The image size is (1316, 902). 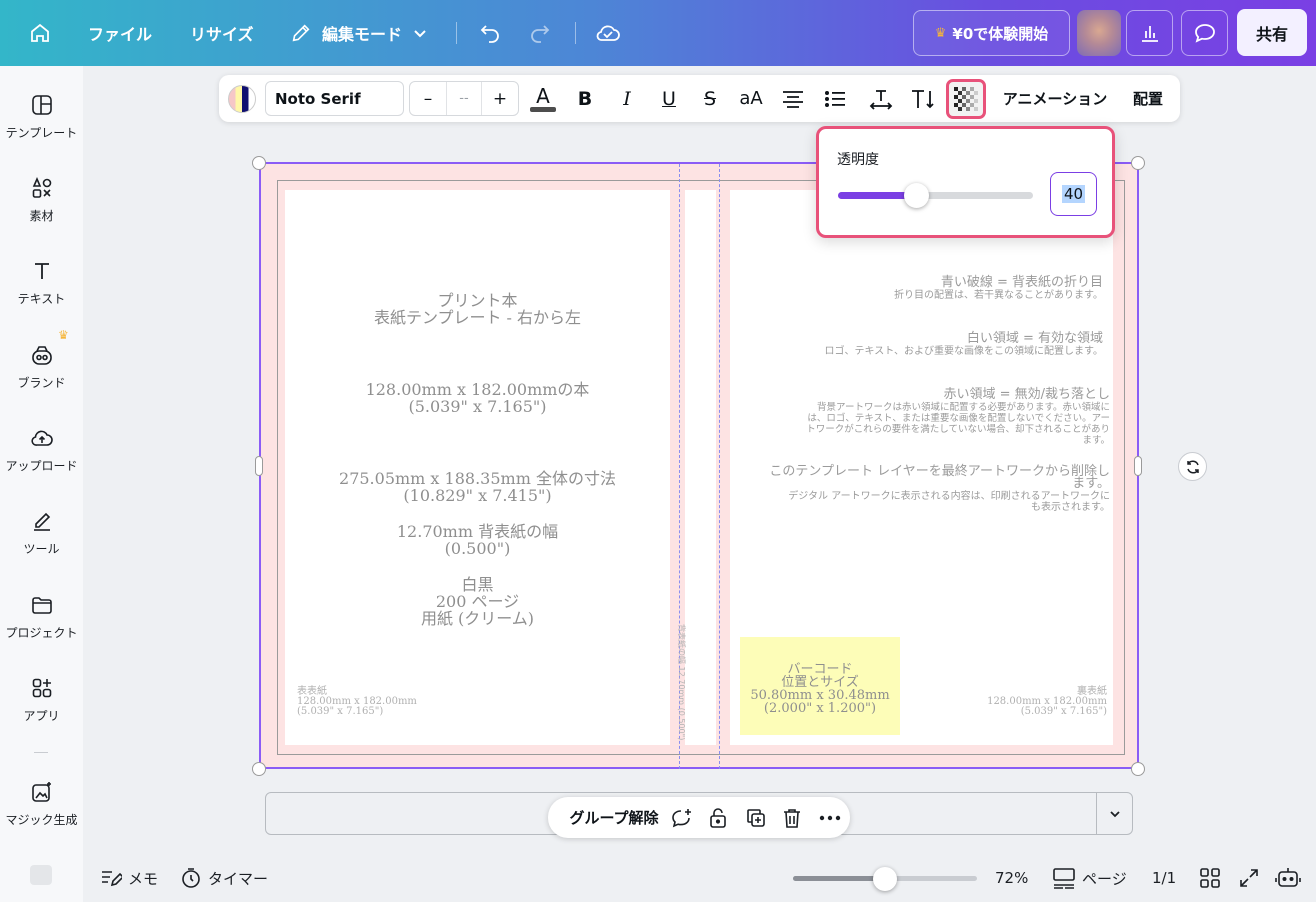 What do you see at coordinates (477, 540) in the screenshot?
I see `spine-width-block: 12.70mm 背表紙の幅 (0.500")` at bounding box center [477, 540].